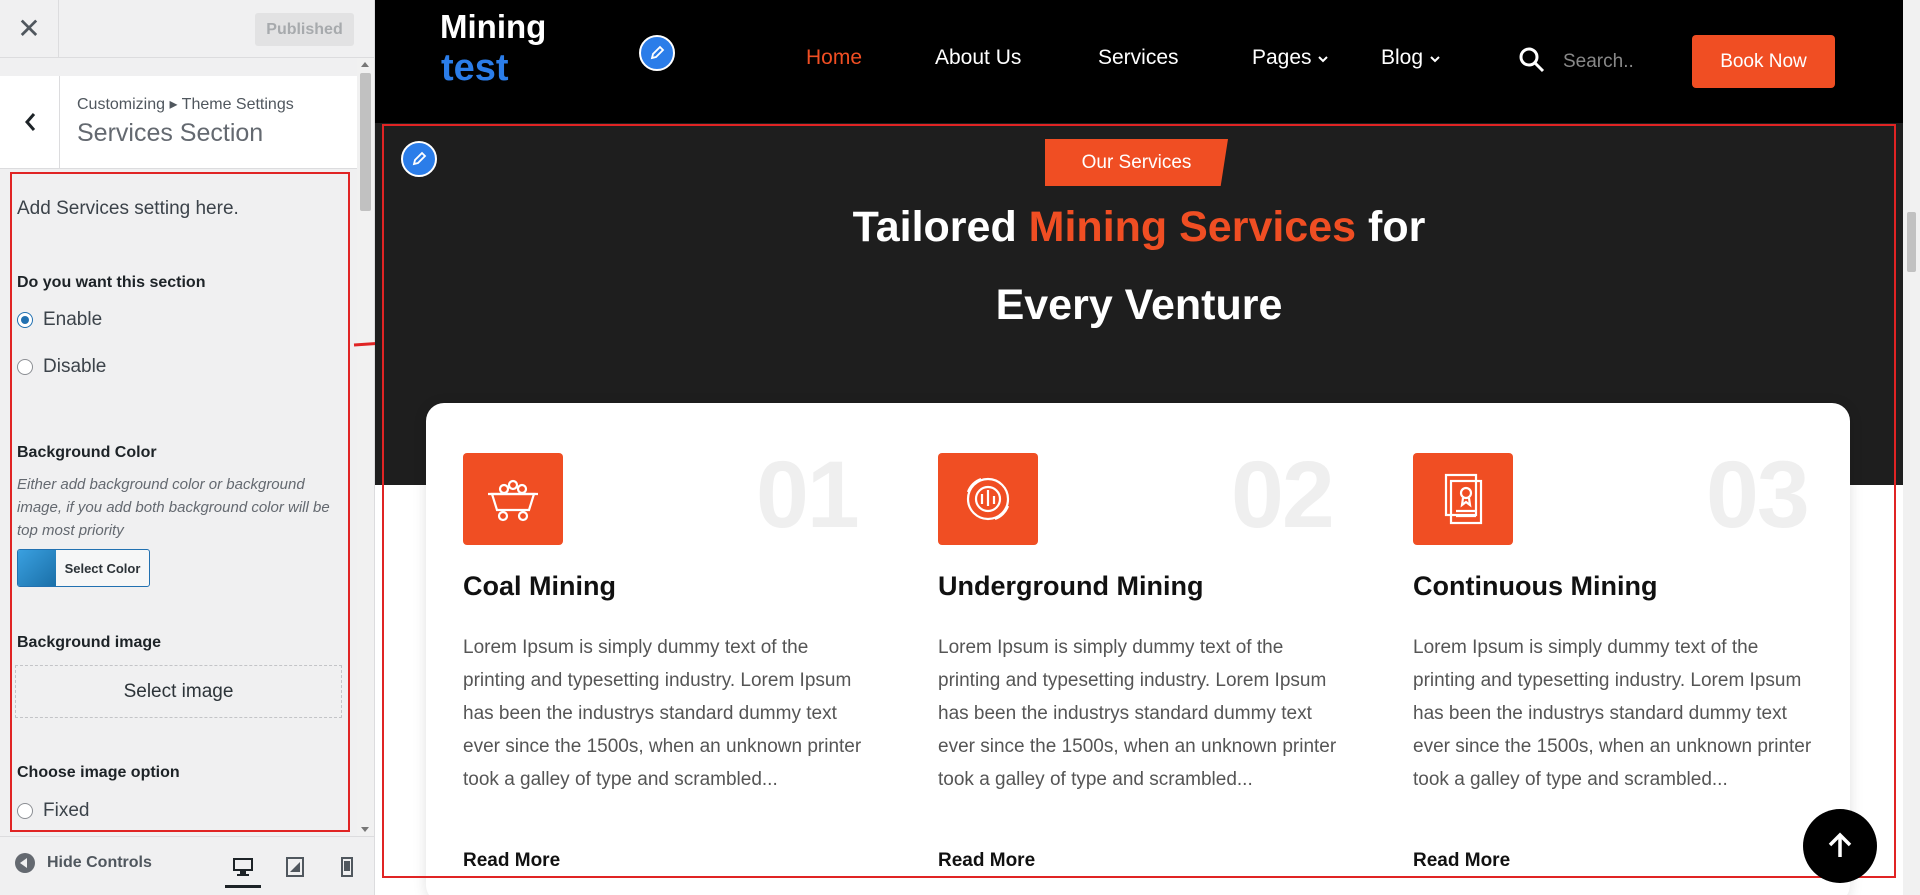 The image size is (1920, 895). What do you see at coordinates (1192, 227) in the screenshot?
I see `heading-highlight: Mining Services` at bounding box center [1192, 227].